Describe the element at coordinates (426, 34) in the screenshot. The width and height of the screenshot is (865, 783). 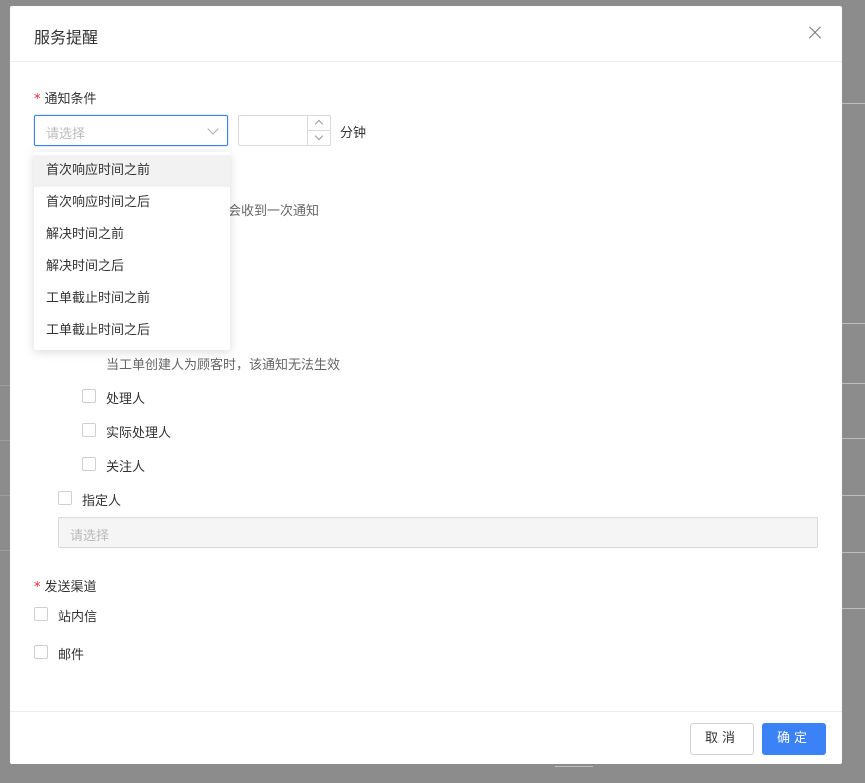
I see `dialog-header: 服务提醒` at that location.